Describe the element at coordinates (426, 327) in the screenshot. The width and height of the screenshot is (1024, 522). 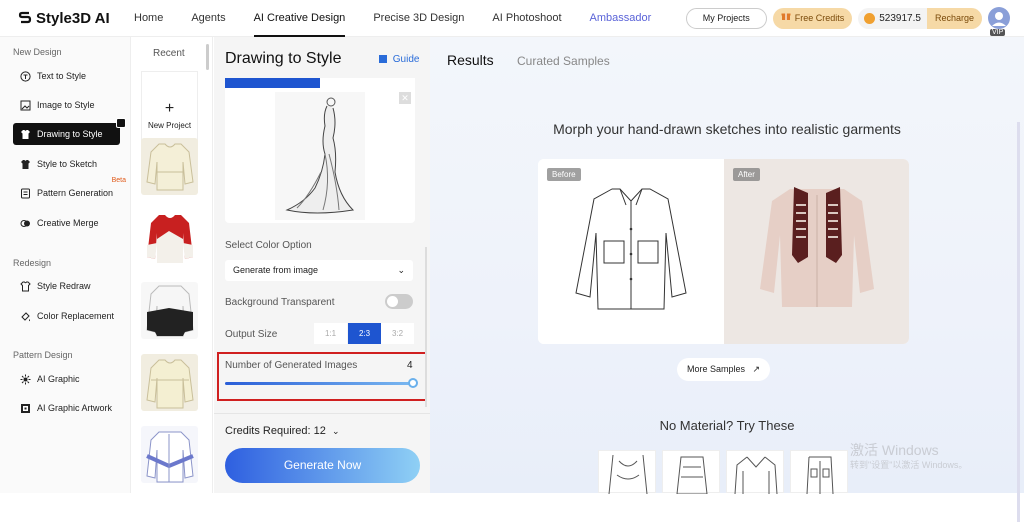
I see `panel-scrollbar` at that location.